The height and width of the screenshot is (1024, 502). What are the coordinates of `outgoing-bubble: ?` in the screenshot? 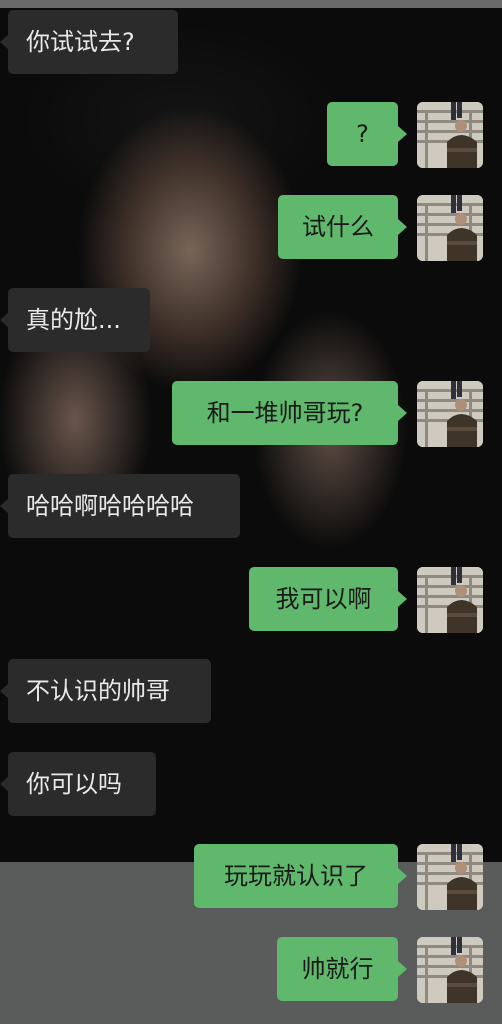 It's located at (362, 134).